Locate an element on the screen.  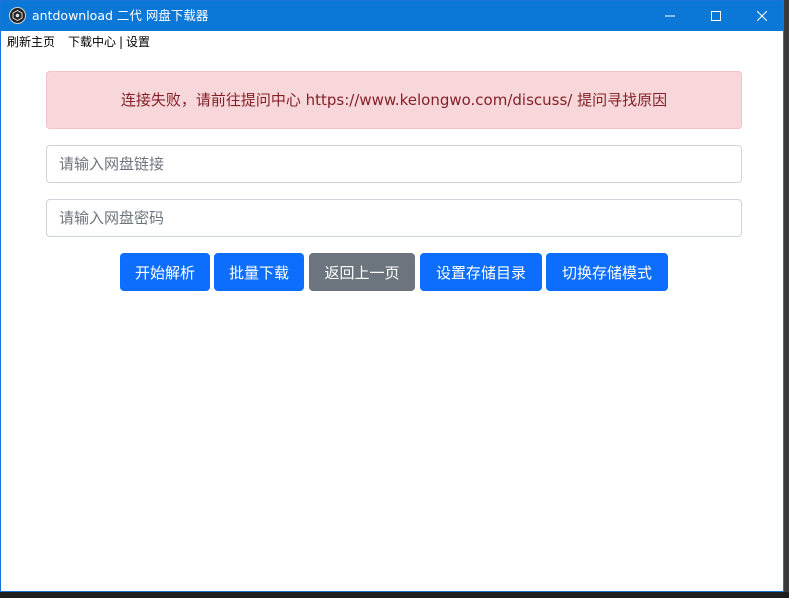
switch-storage-mode-button: 切换存储模式 is located at coordinates (607, 272).